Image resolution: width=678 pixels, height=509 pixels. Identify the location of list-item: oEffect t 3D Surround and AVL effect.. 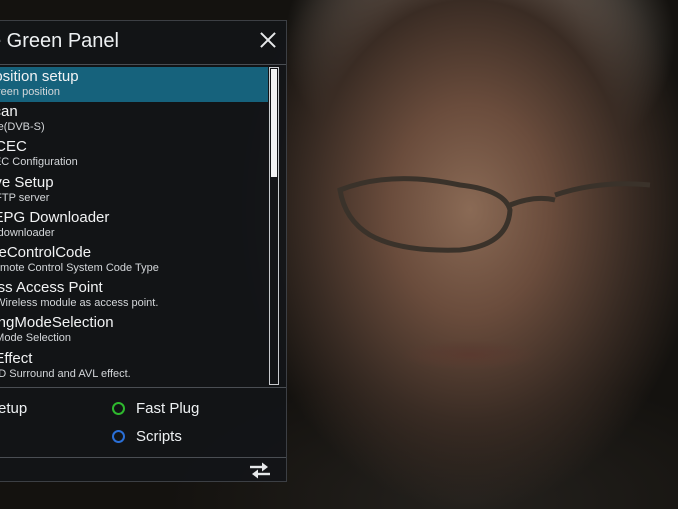
(134, 366).